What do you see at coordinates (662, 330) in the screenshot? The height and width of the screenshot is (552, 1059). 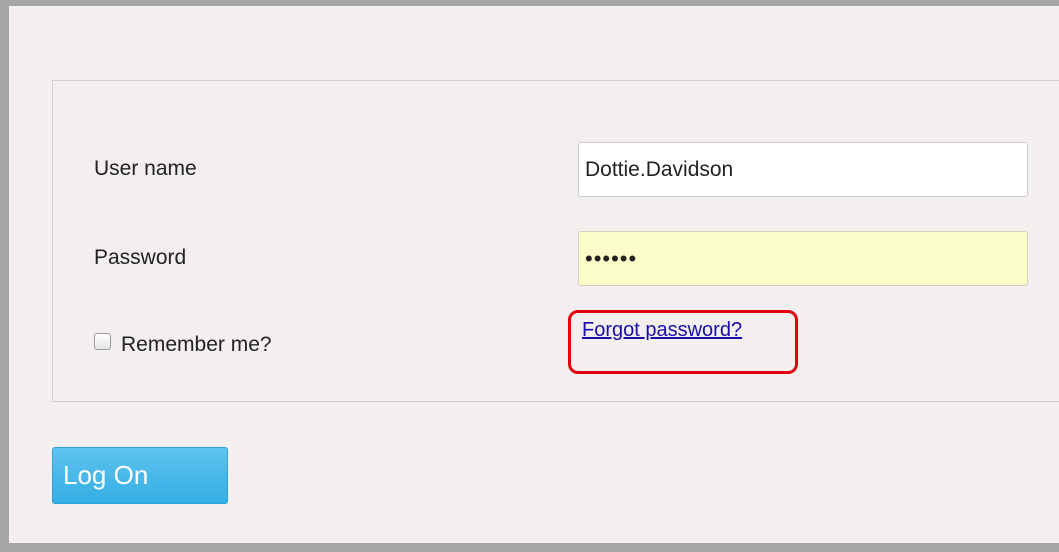 I see `forgot-password-link: Forgot password?` at bounding box center [662, 330].